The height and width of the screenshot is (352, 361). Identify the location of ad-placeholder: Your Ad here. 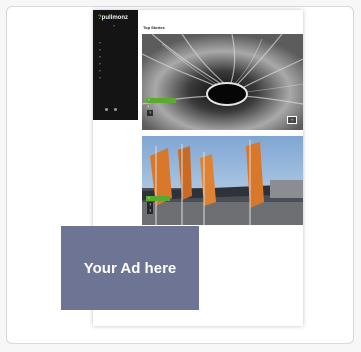
(130, 268).